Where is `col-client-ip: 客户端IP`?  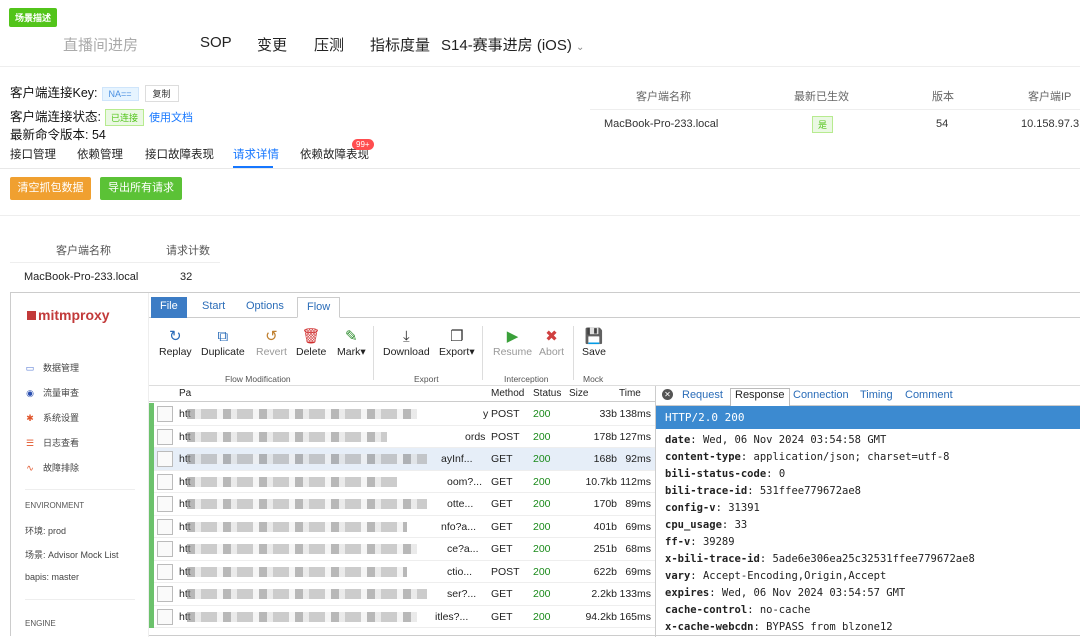 col-client-ip: 客户端IP is located at coordinates (1050, 97).